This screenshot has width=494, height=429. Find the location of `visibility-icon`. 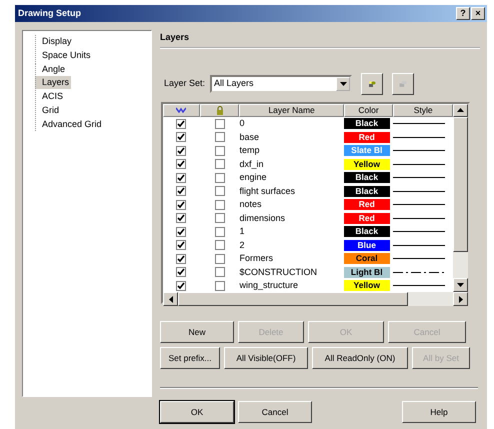

visibility-icon is located at coordinates (181, 110).